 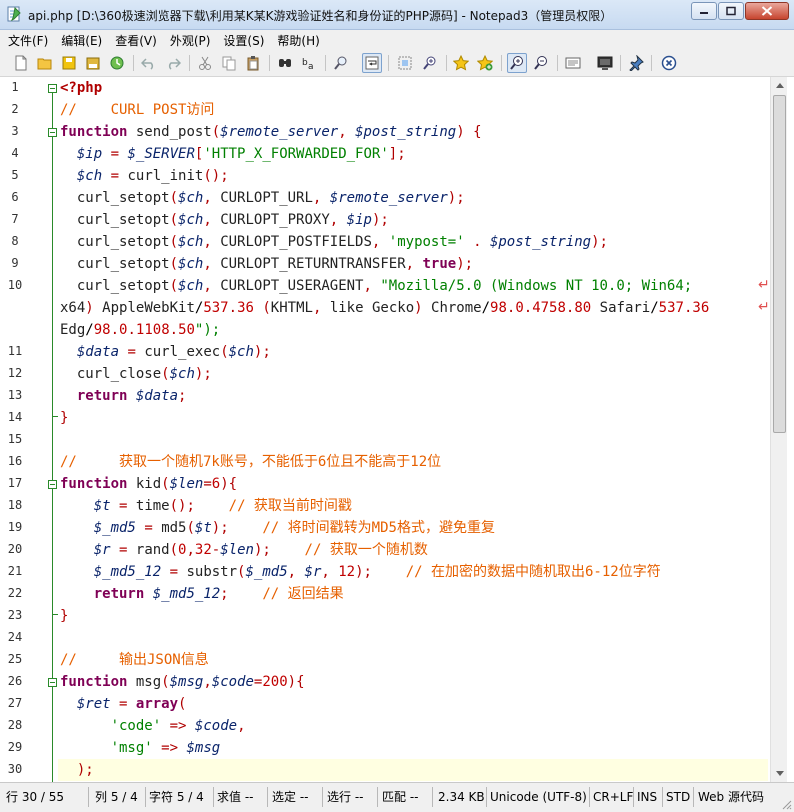 I want to click on scroll-up-button, so click(x=779, y=85).